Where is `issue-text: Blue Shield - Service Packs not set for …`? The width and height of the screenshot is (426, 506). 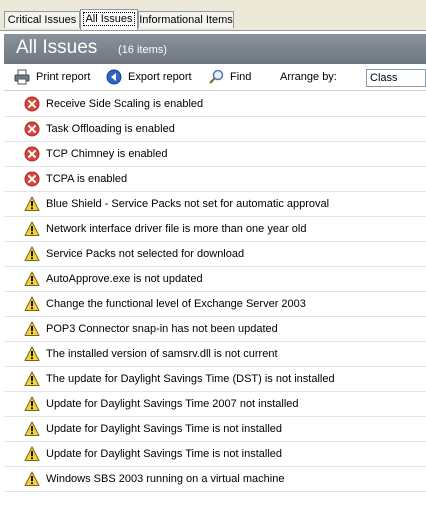
issue-text: Blue Shield - Service Packs not set for … is located at coordinates (188, 204).